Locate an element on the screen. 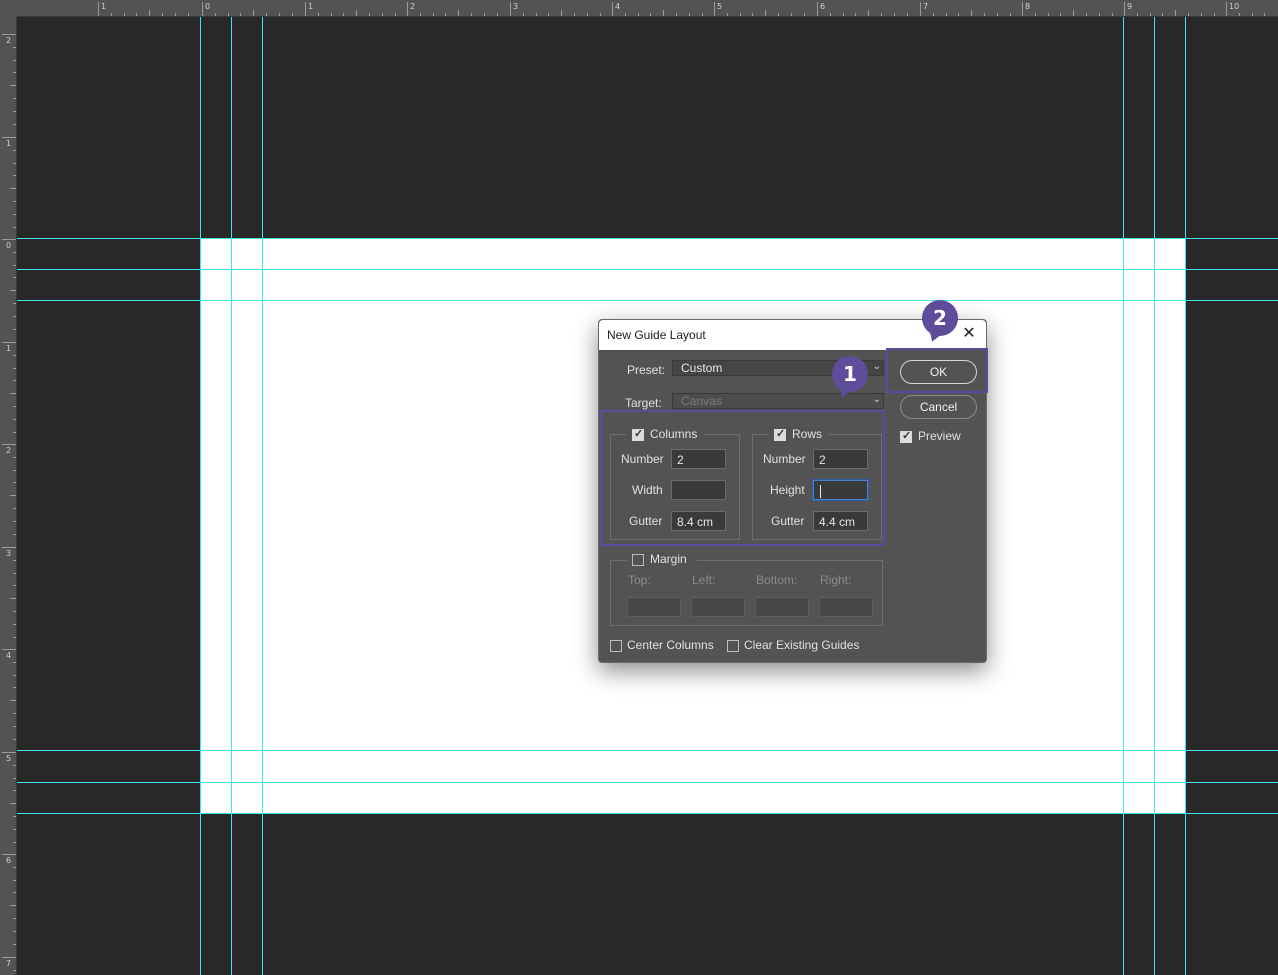 Image resolution: width=1278 pixels, height=975 pixels. target-label: Target: is located at coordinates (643, 403).